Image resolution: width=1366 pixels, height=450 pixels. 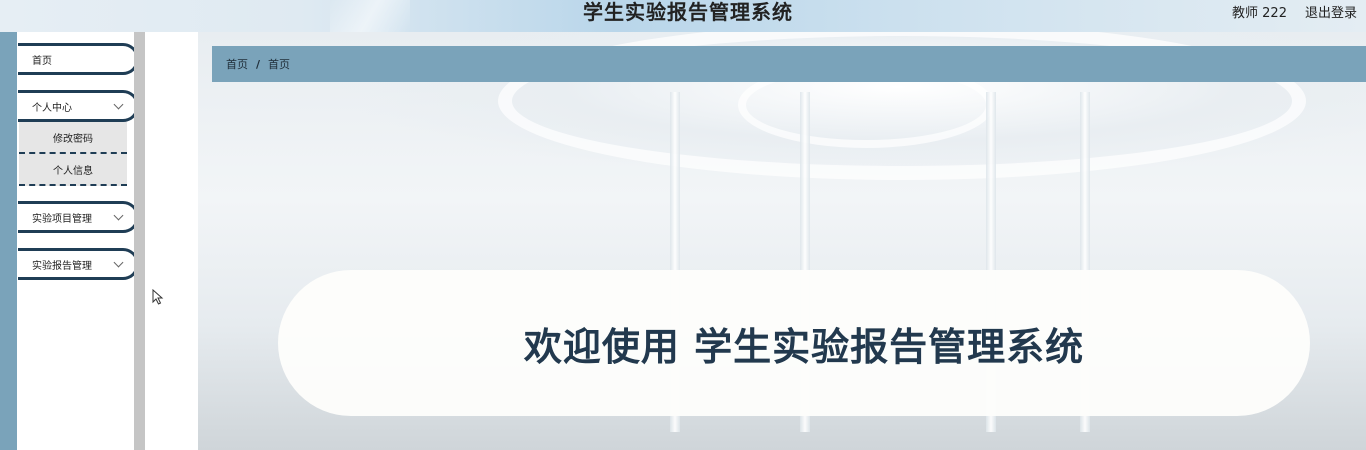 I want to click on breadcrumb: 首页 / 首页, so click(x=789, y=64).